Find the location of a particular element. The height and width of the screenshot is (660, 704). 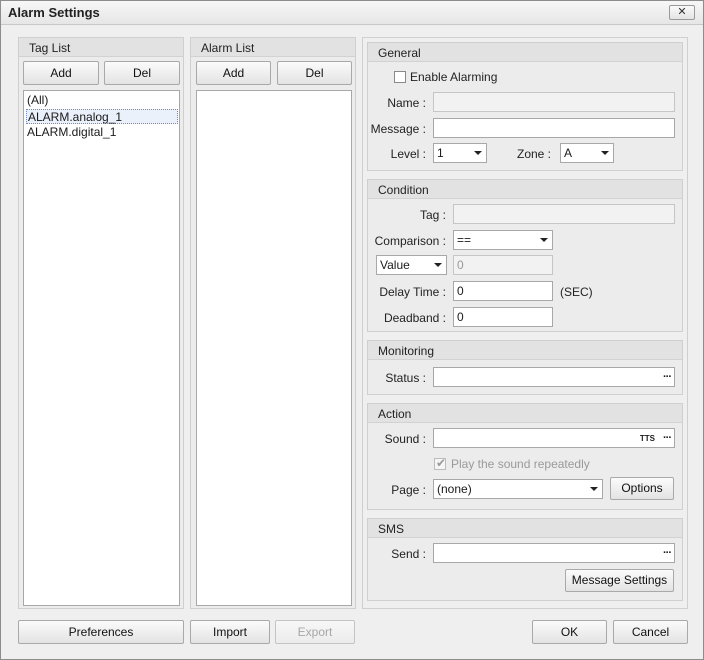

sms-title: SMS is located at coordinates (391, 529).